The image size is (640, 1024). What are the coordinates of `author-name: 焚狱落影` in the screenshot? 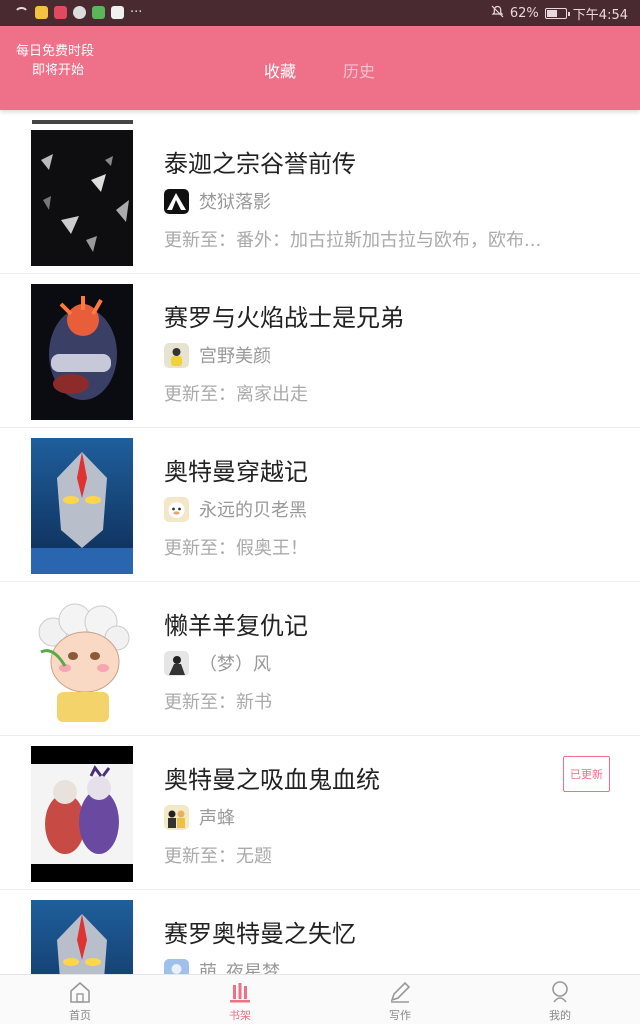 It's located at (235, 202).